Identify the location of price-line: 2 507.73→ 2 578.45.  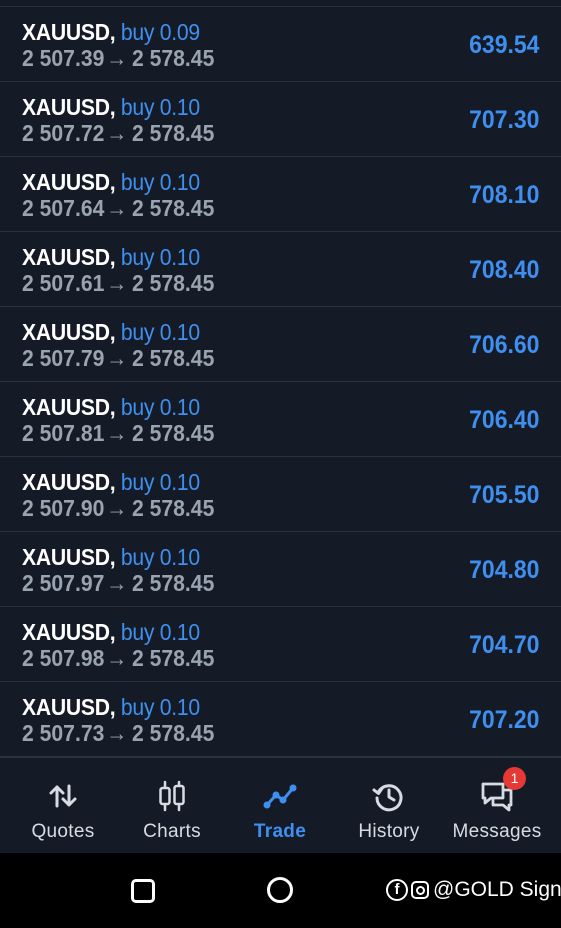
(118, 733).